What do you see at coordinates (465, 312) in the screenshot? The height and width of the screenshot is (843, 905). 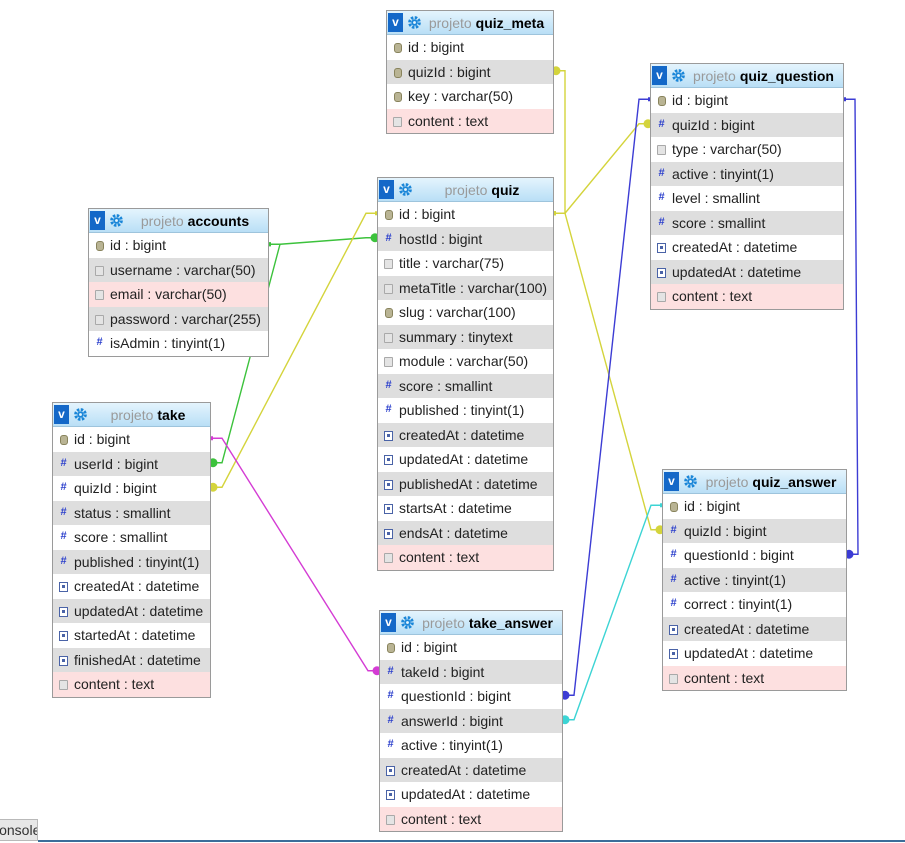 I see `column-row: slug : varchar(100)` at bounding box center [465, 312].